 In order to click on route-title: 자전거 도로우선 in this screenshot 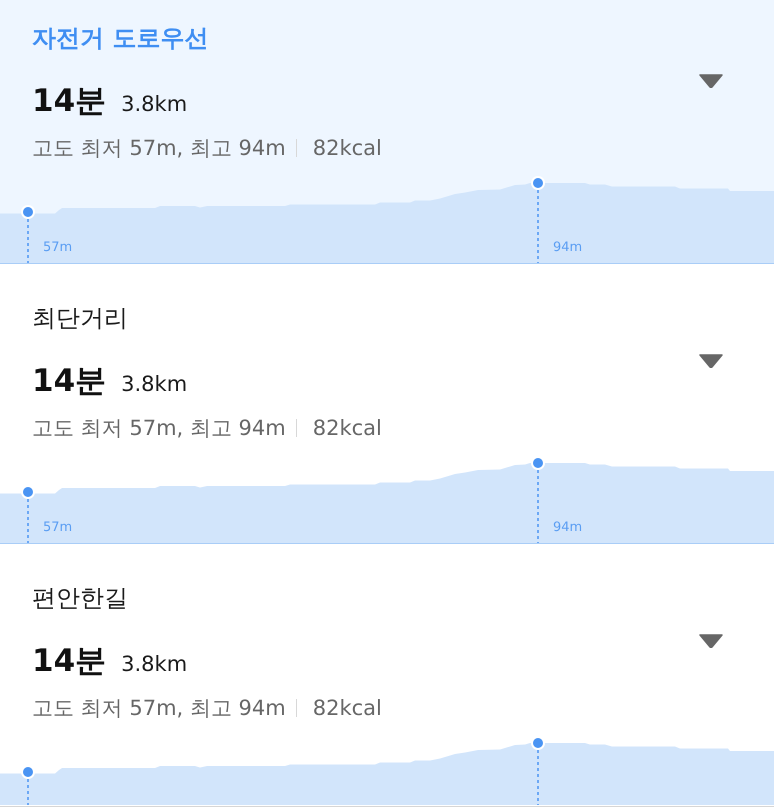, I will do `click(120, 38)`.